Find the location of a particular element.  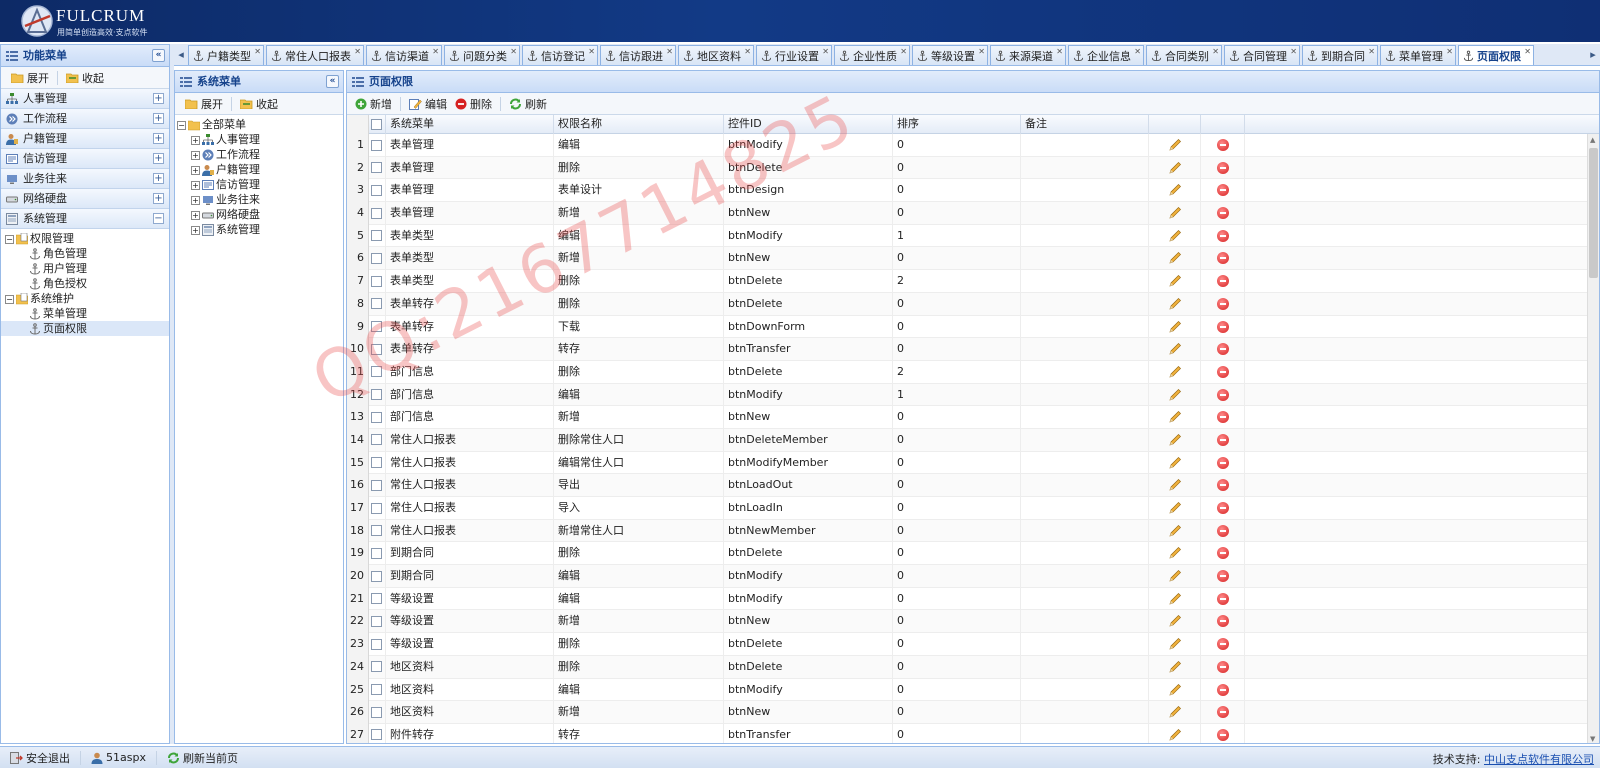

logout-button: 安全退出 is located at coordinates (40, 758).